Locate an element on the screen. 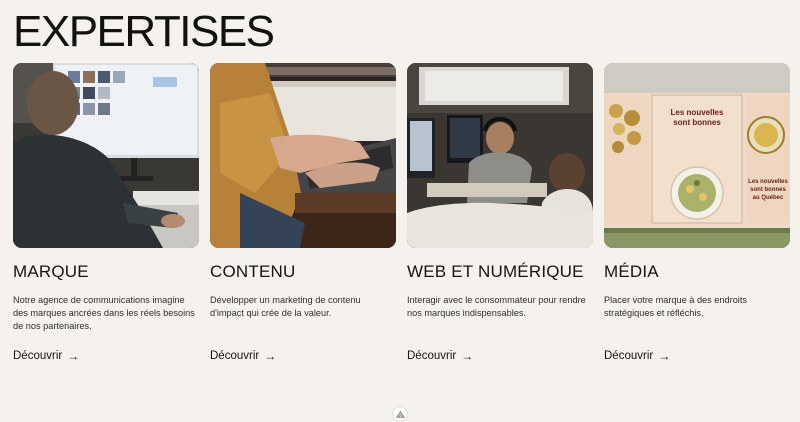 The image size is (800, 422). card-image-contenu is located at coordinates (303, 155).